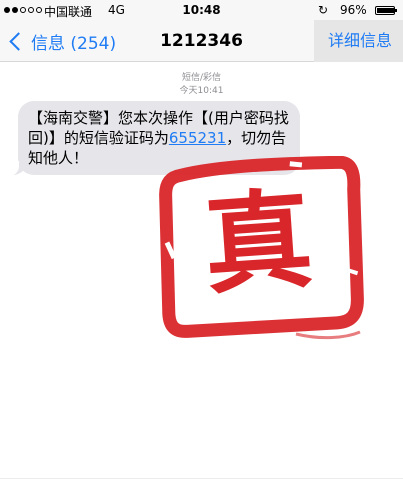 This screenshot has height=498, width=403. What do you see at coordinates (18, 41) in the screenshot?
I see `chevron-left-icon` at bounding box center [18, 41].